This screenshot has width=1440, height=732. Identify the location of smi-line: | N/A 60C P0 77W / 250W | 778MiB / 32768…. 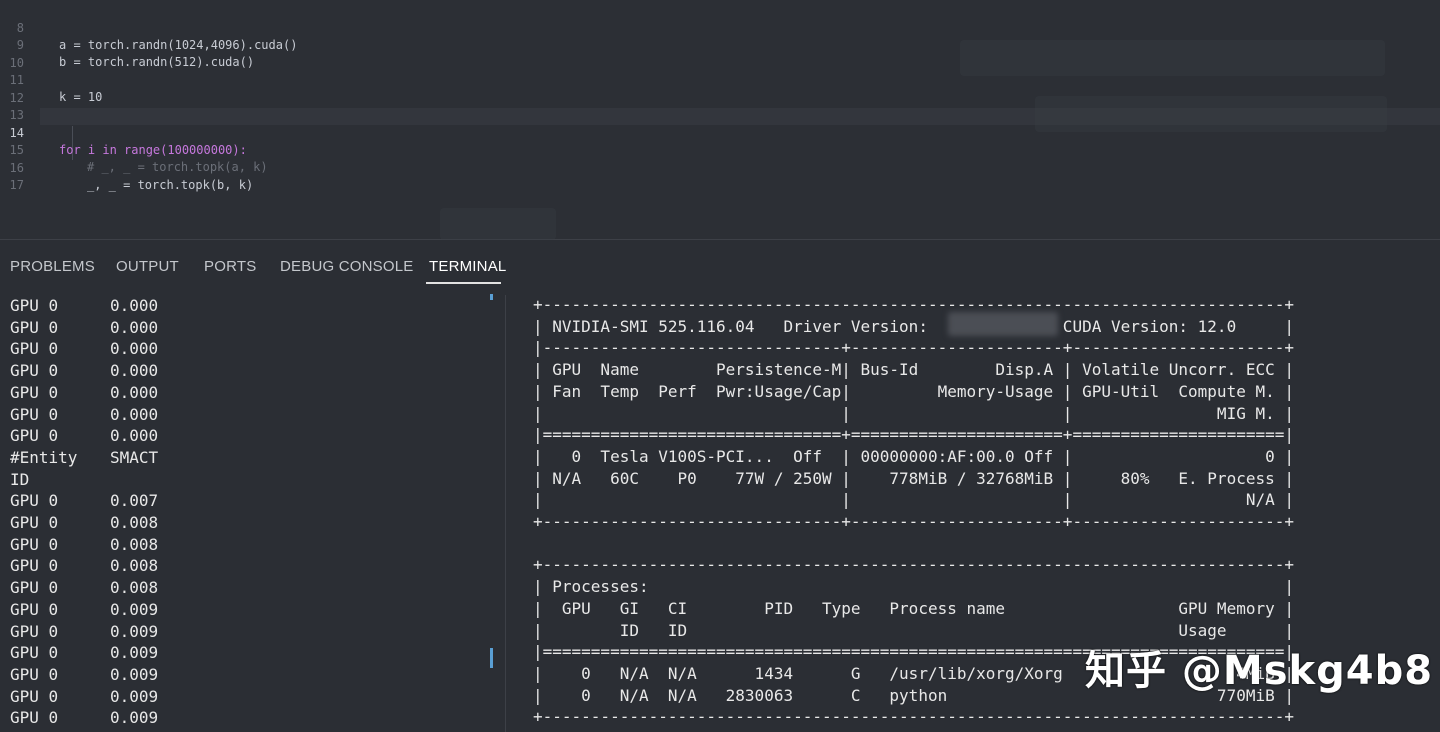
(913, 478).